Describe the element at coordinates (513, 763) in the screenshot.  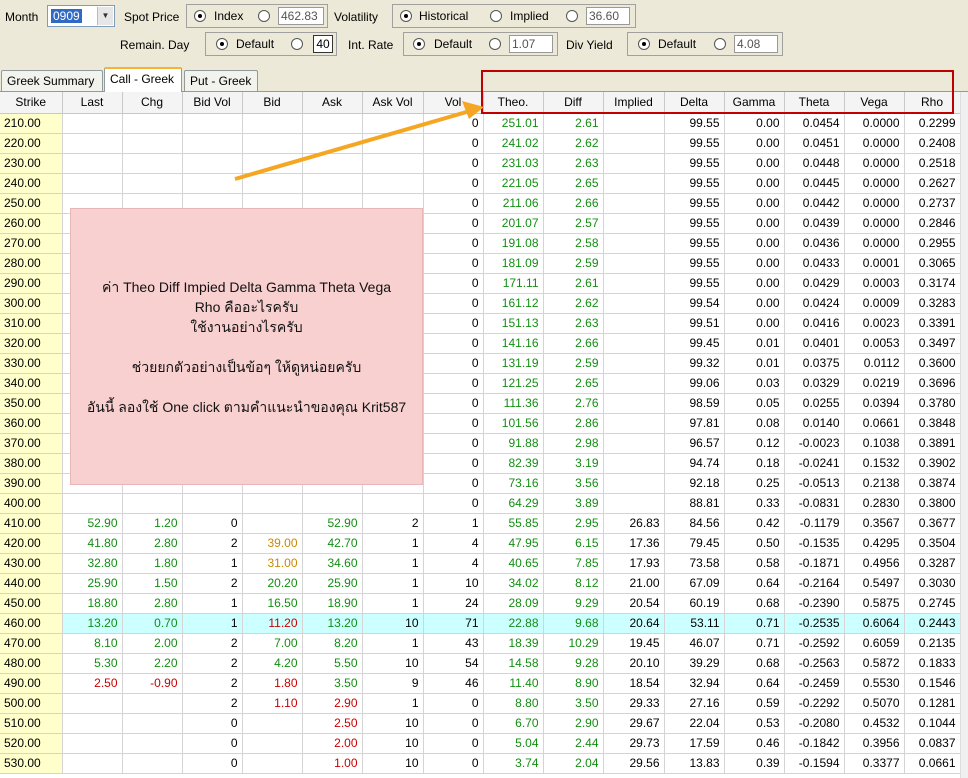
I see `table-cell: 3.74` at that location.